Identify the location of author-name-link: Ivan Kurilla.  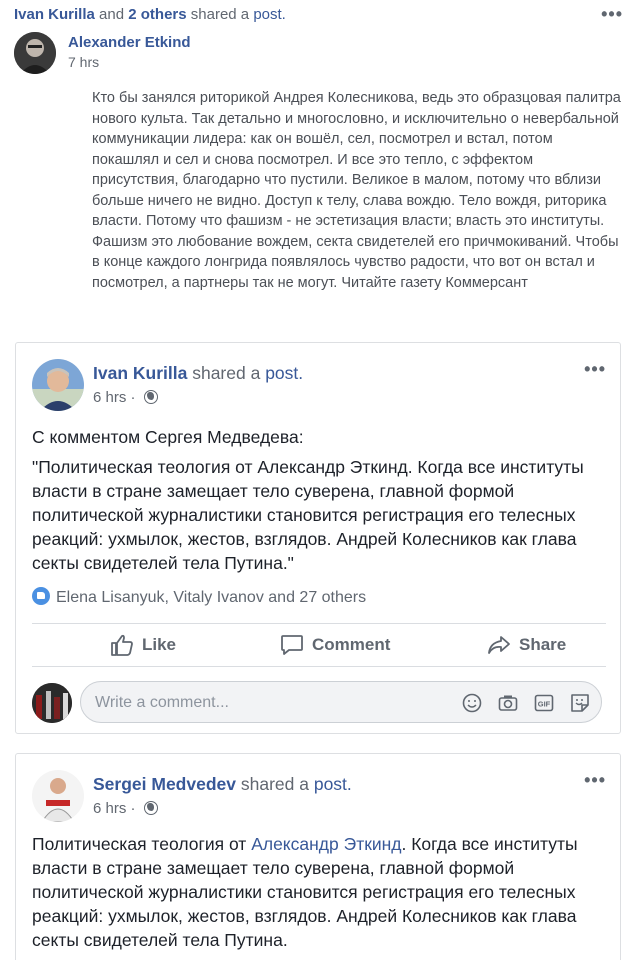
(140, 373).